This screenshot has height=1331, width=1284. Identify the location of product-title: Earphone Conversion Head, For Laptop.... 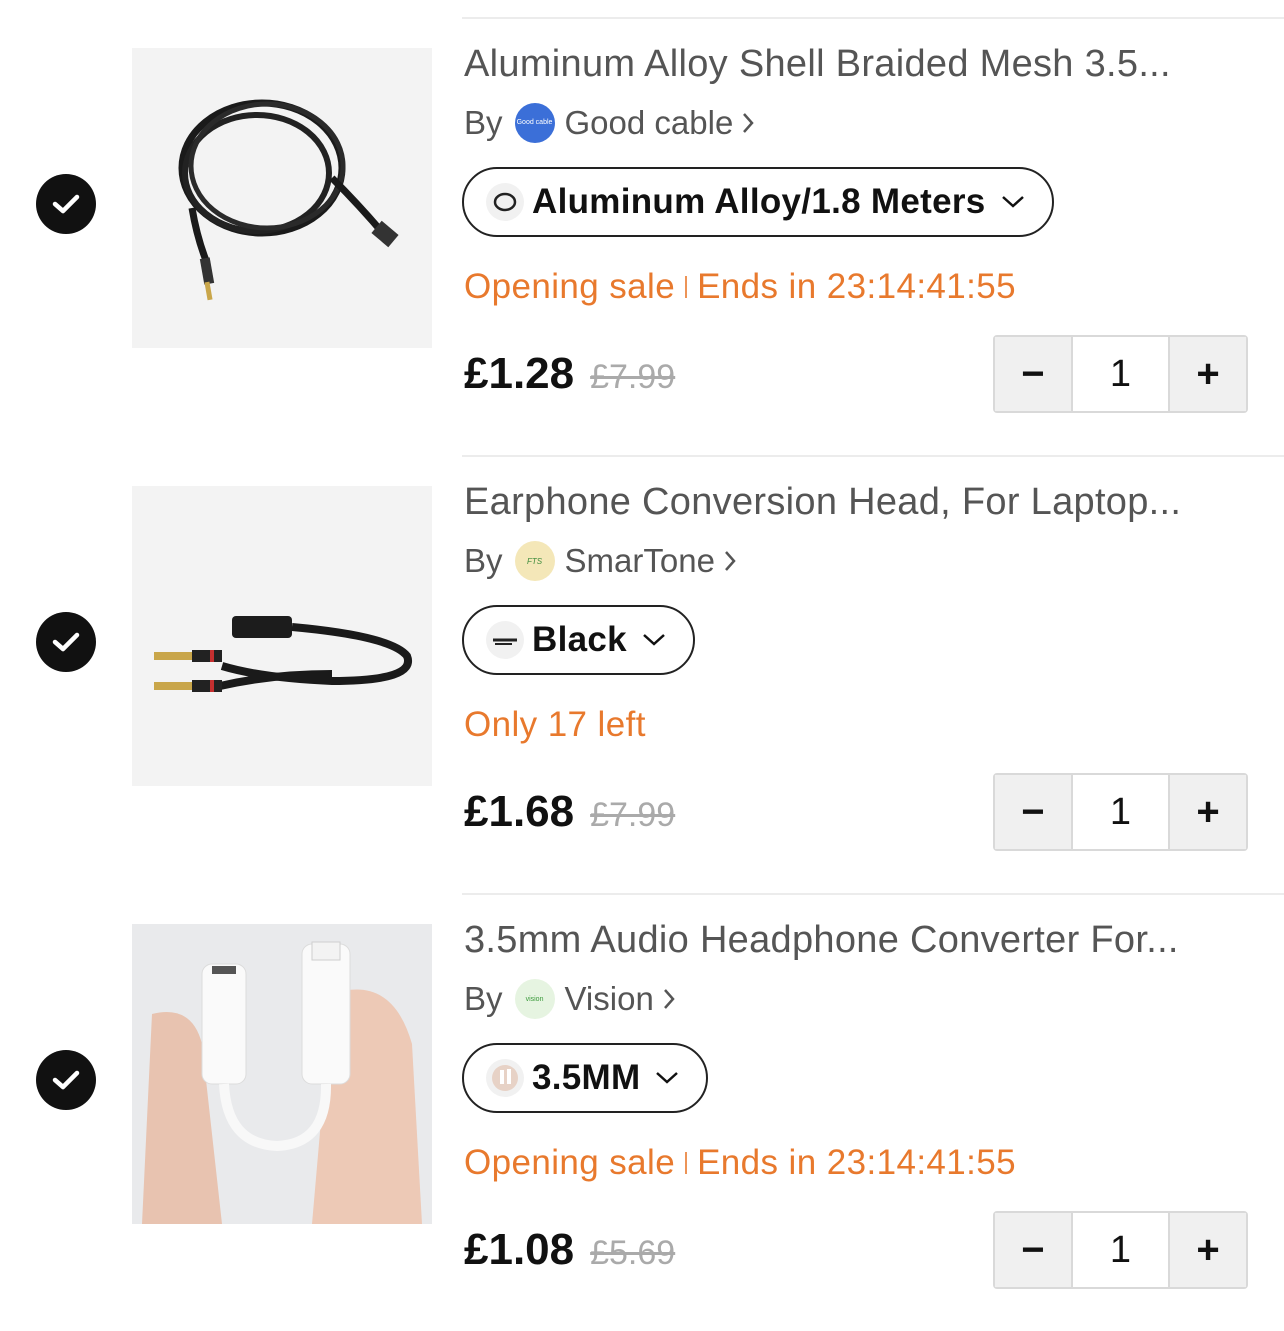
(859, 502).